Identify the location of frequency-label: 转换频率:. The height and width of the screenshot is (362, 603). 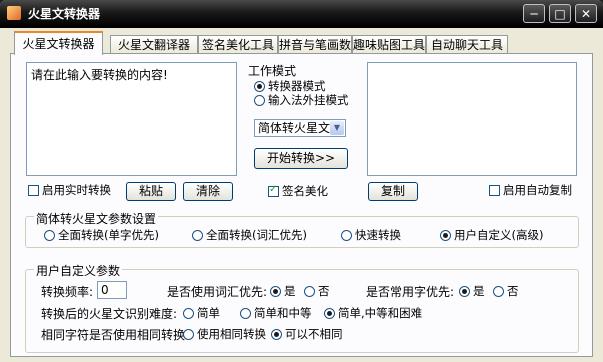
(67, 292).